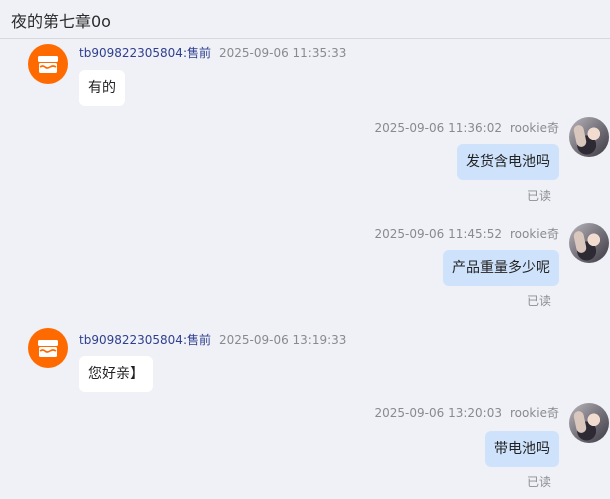 The width and height of the screenshot is (610, 499). What do you see at coordinates (102, 88) in the screenshot?
I see `message-bubble: 有的` at bounding box center [102, 88].